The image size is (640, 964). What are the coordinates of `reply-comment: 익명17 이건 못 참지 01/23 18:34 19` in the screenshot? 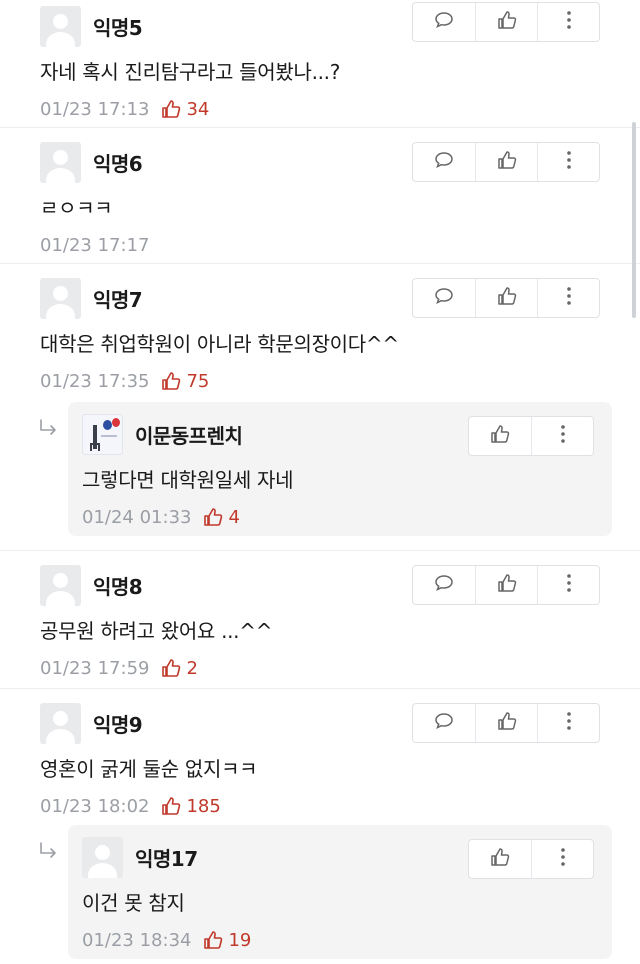 It's located at (340, 892).